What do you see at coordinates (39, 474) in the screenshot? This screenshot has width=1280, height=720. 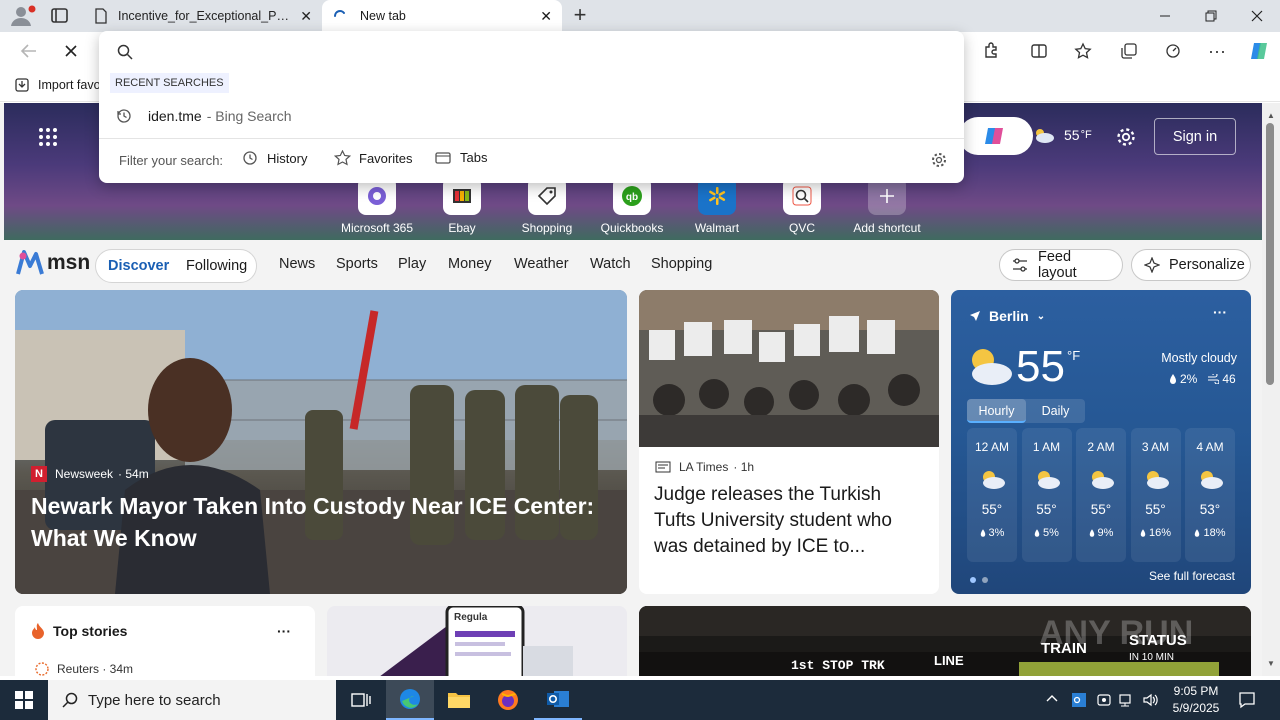 I see `newsweek-logo-icon: N` at bounding box center [39, 474].